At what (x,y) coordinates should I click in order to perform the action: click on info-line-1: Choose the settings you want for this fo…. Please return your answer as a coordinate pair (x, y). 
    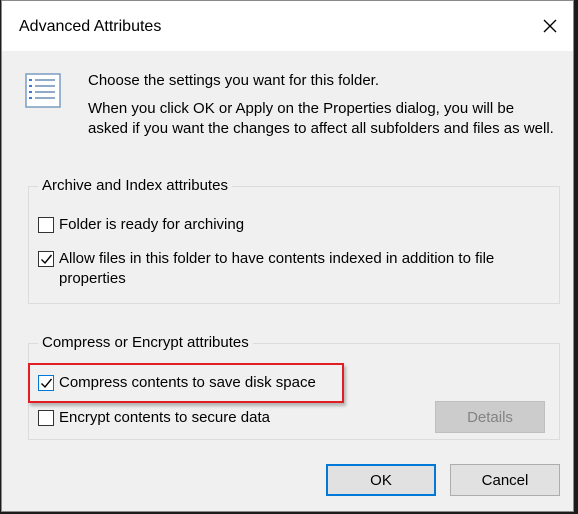
    Looking at the image, I should click on (233, 80).